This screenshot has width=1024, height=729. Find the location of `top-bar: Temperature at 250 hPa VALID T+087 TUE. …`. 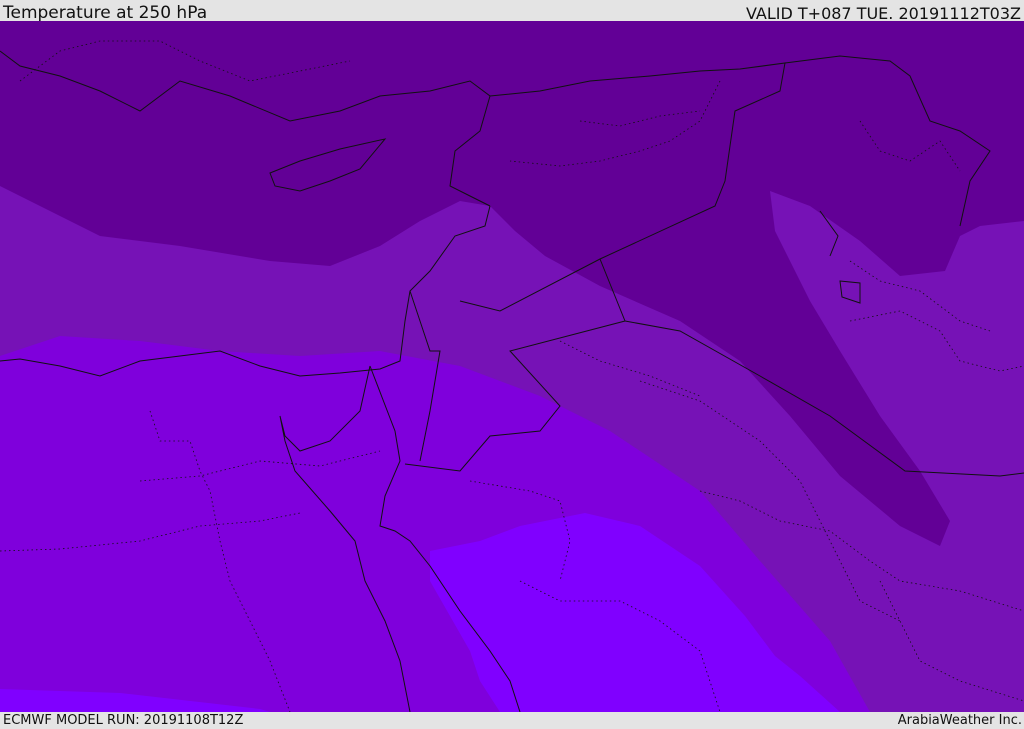

top-bar: Temperature at 250 hPa VALID T+087 TUE. … is located at coordinates (512, 11).